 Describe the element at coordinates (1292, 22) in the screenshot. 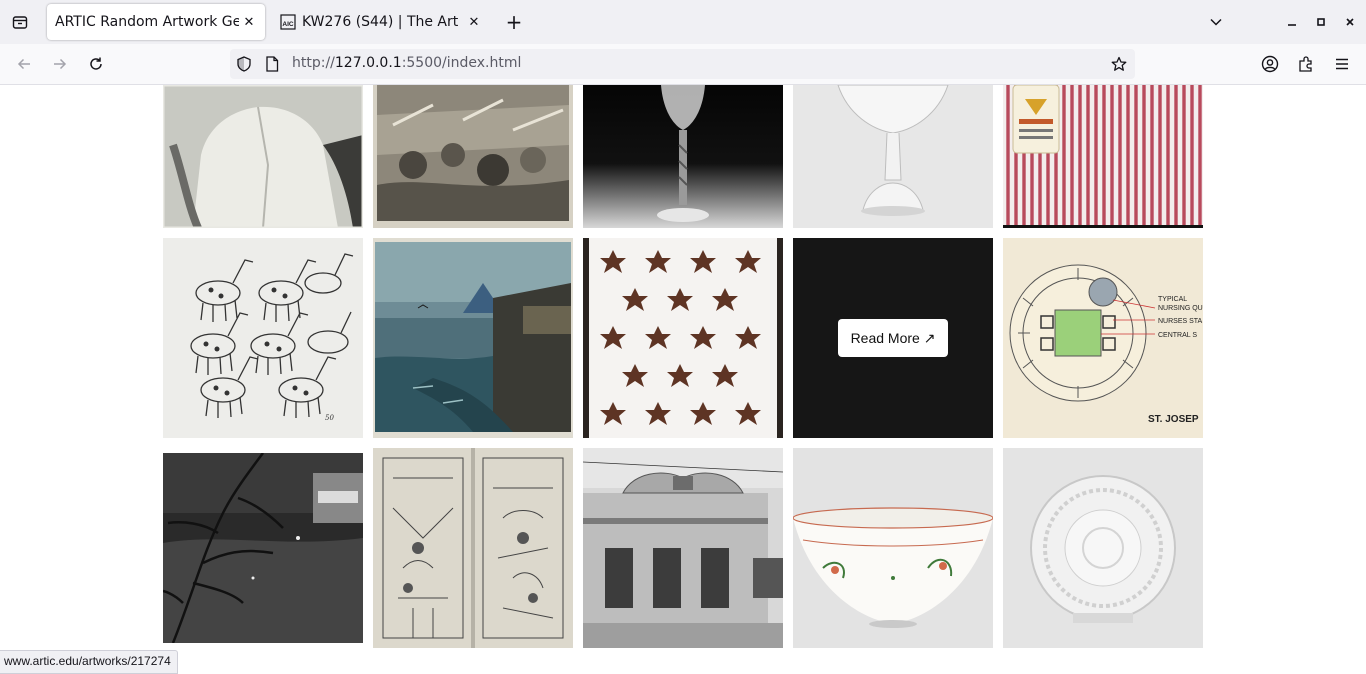

I see `minimize-icon` at that location.